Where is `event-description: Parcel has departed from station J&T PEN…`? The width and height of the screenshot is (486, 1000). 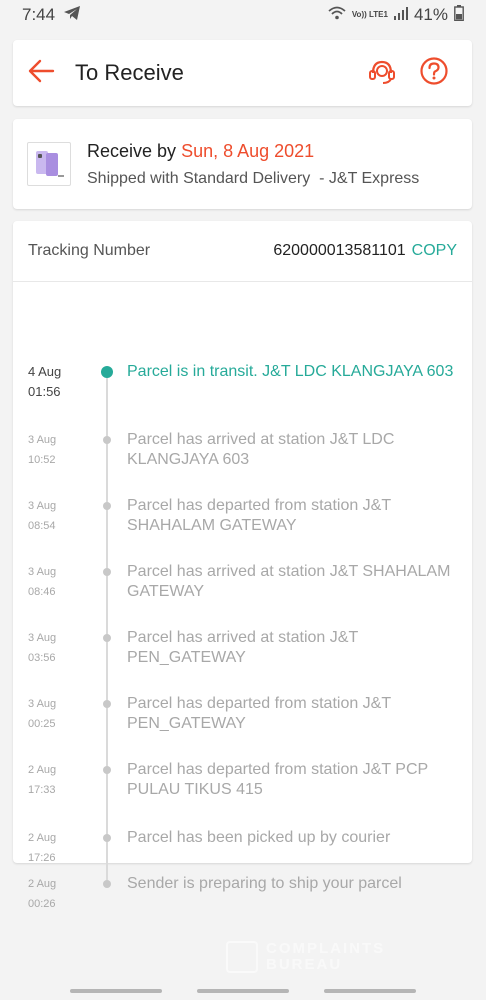 event-description: Parcel has departed from station J&T PEN… is located at coordinates (259, 713).